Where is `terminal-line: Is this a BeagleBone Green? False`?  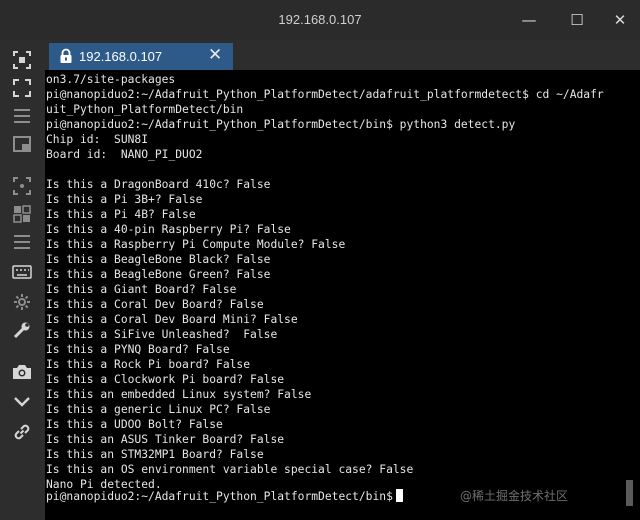 terminal-line: Is this a BeagleBone Green? False is located at coordinates (158, 274).